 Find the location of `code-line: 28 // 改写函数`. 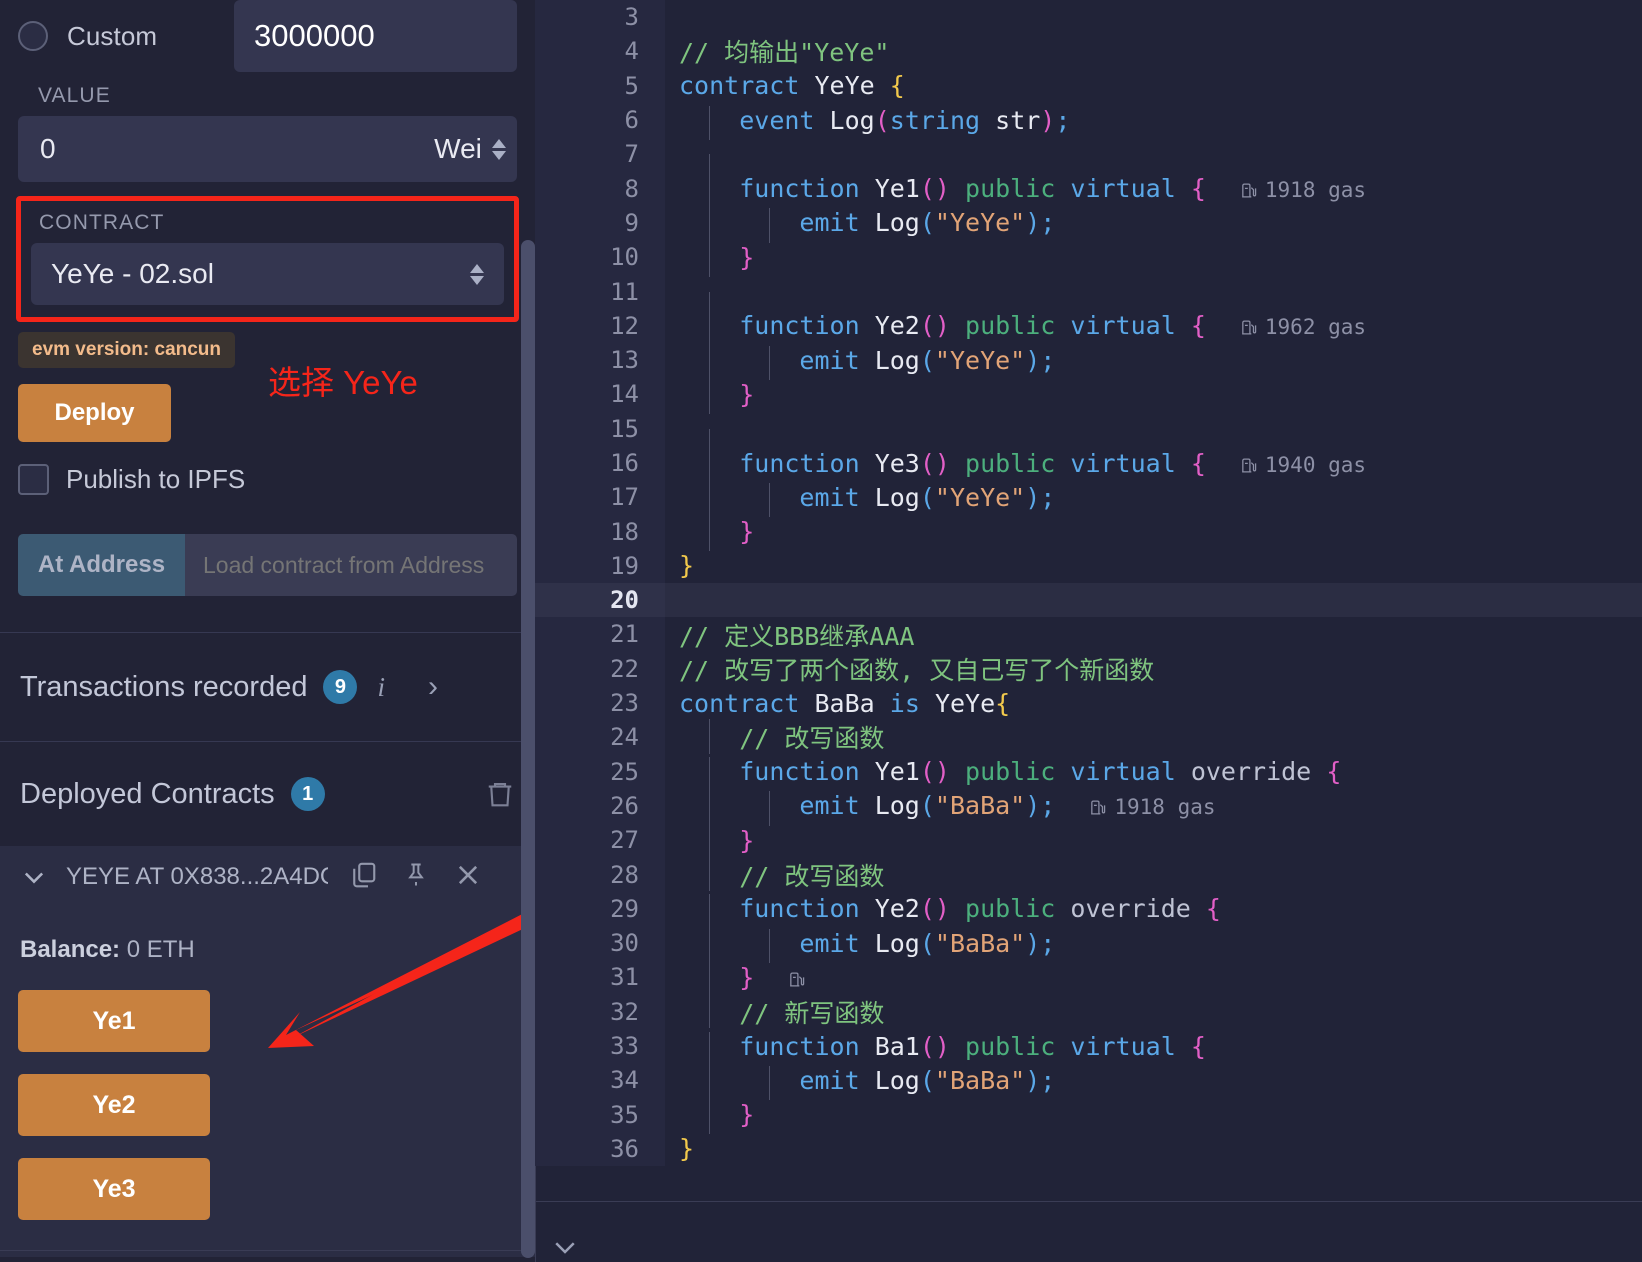

code-line: 28 // 改写函数 is located at coordinates (1088, 874).